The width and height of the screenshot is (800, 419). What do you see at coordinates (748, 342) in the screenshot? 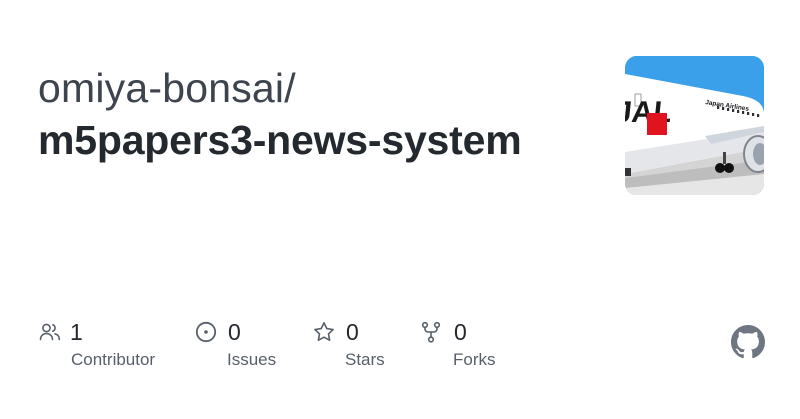
I see `github-mark-icon` at bounding box center [748, 342].